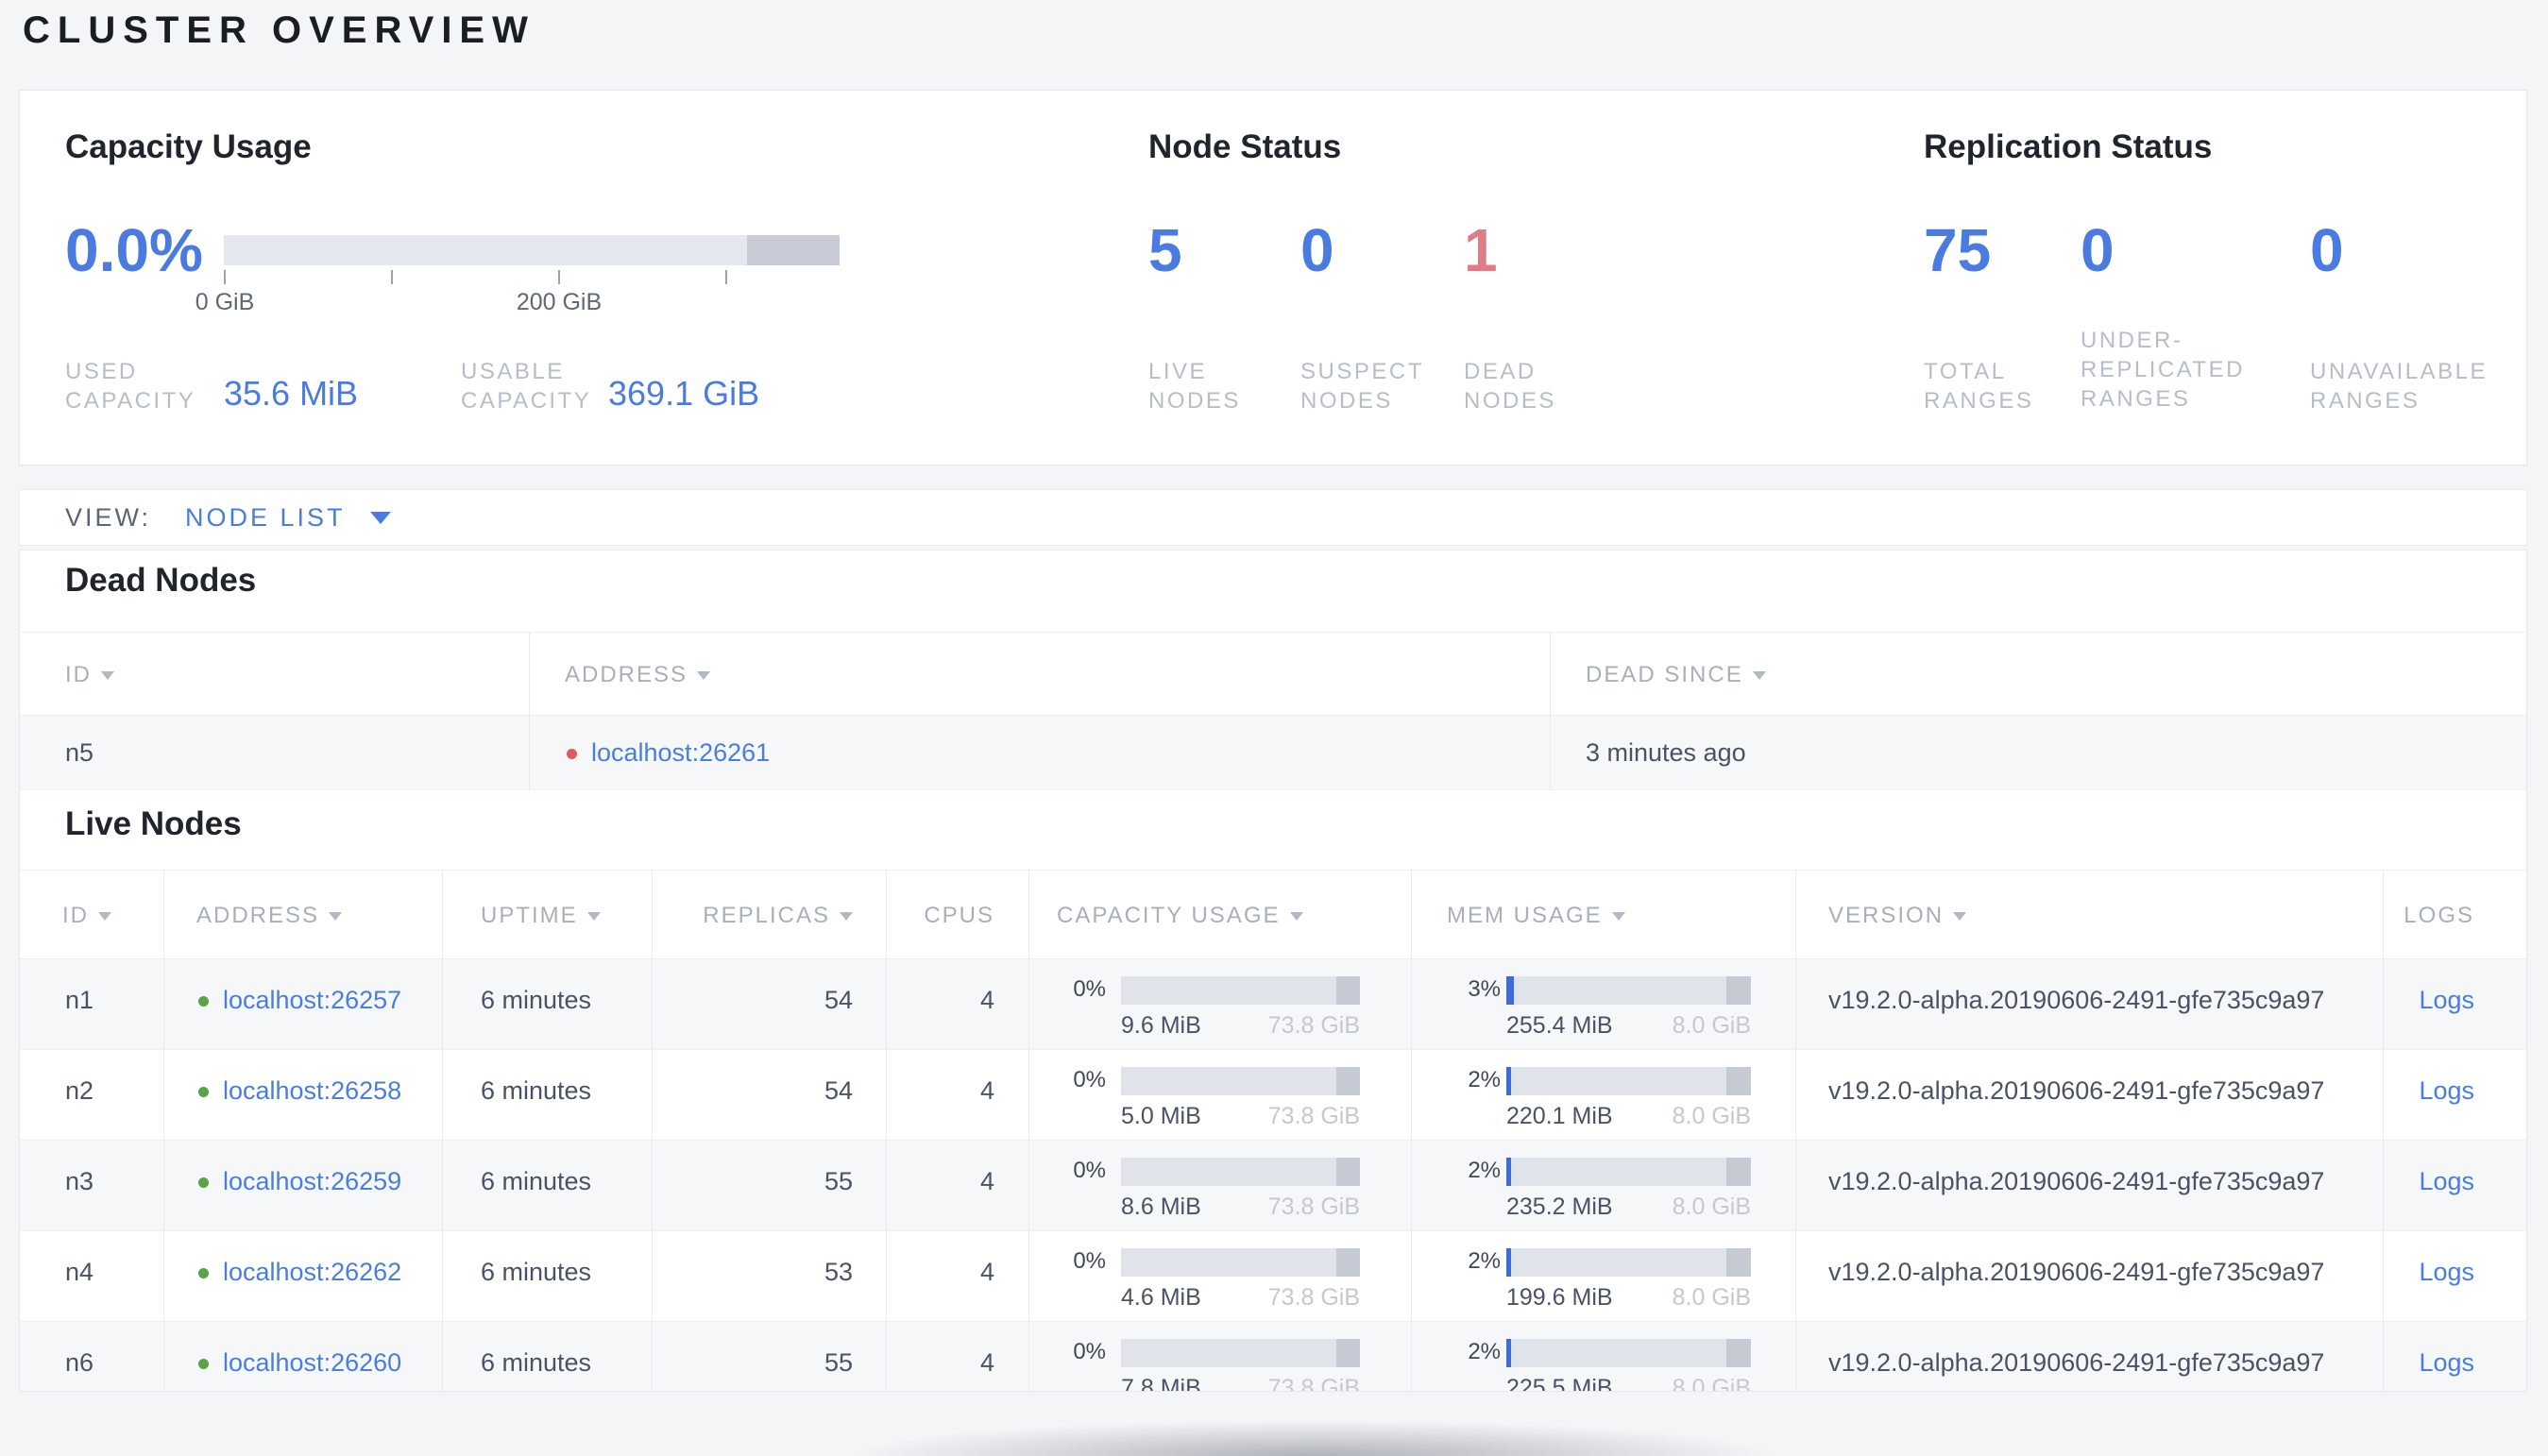 This screenshot has width=2548, height=1456. I want to click on cell-node-address: localhost:26260, so click(300, 1363).